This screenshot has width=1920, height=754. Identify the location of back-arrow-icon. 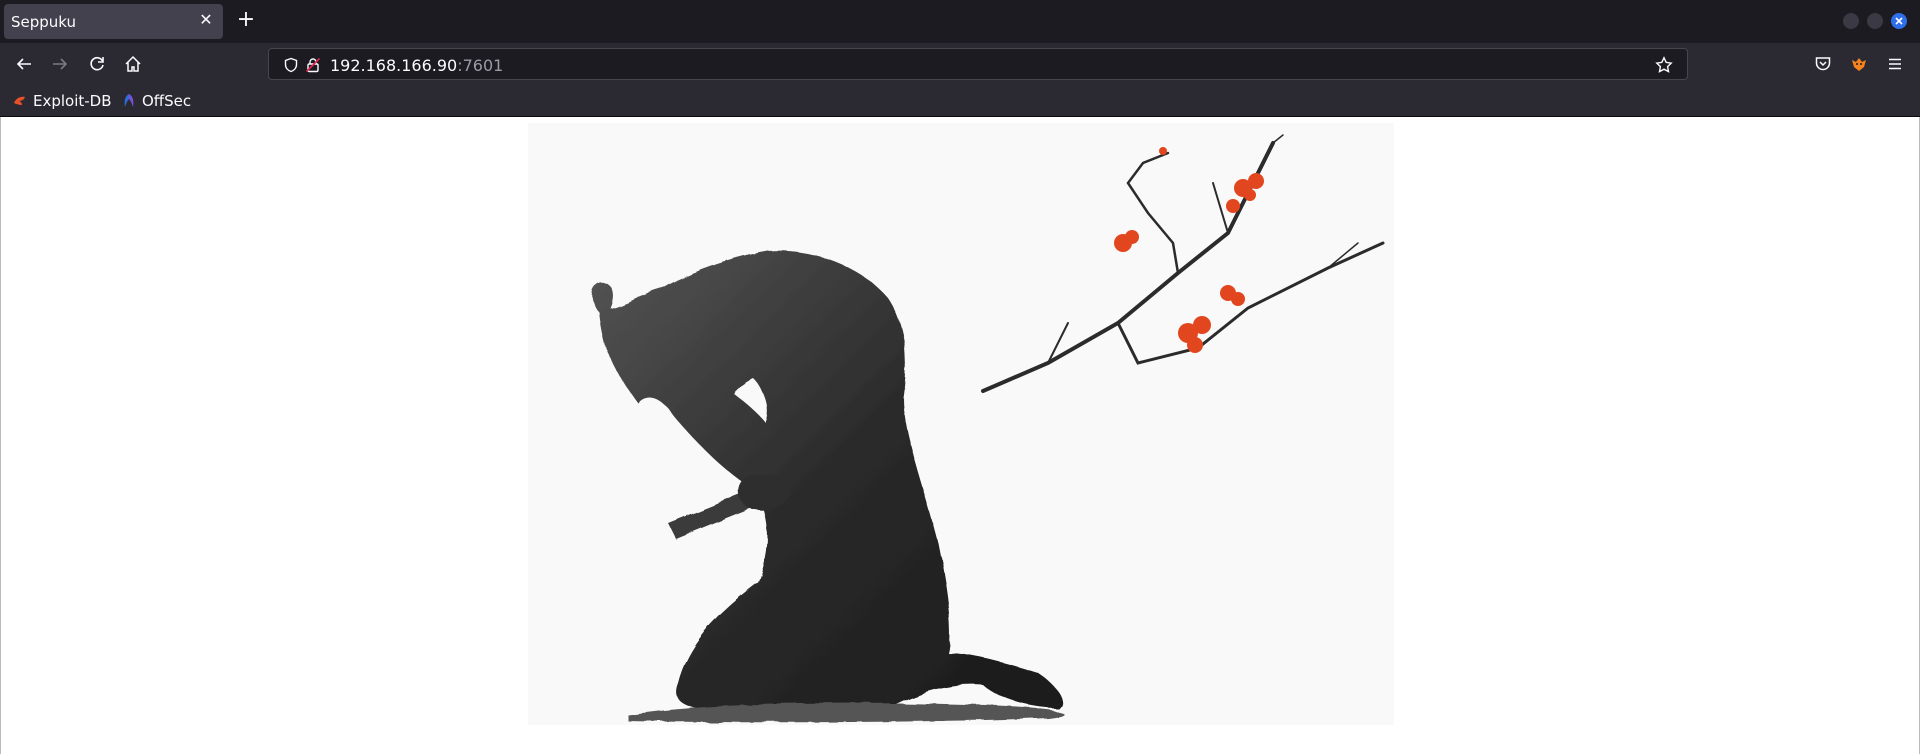
(23, 64).